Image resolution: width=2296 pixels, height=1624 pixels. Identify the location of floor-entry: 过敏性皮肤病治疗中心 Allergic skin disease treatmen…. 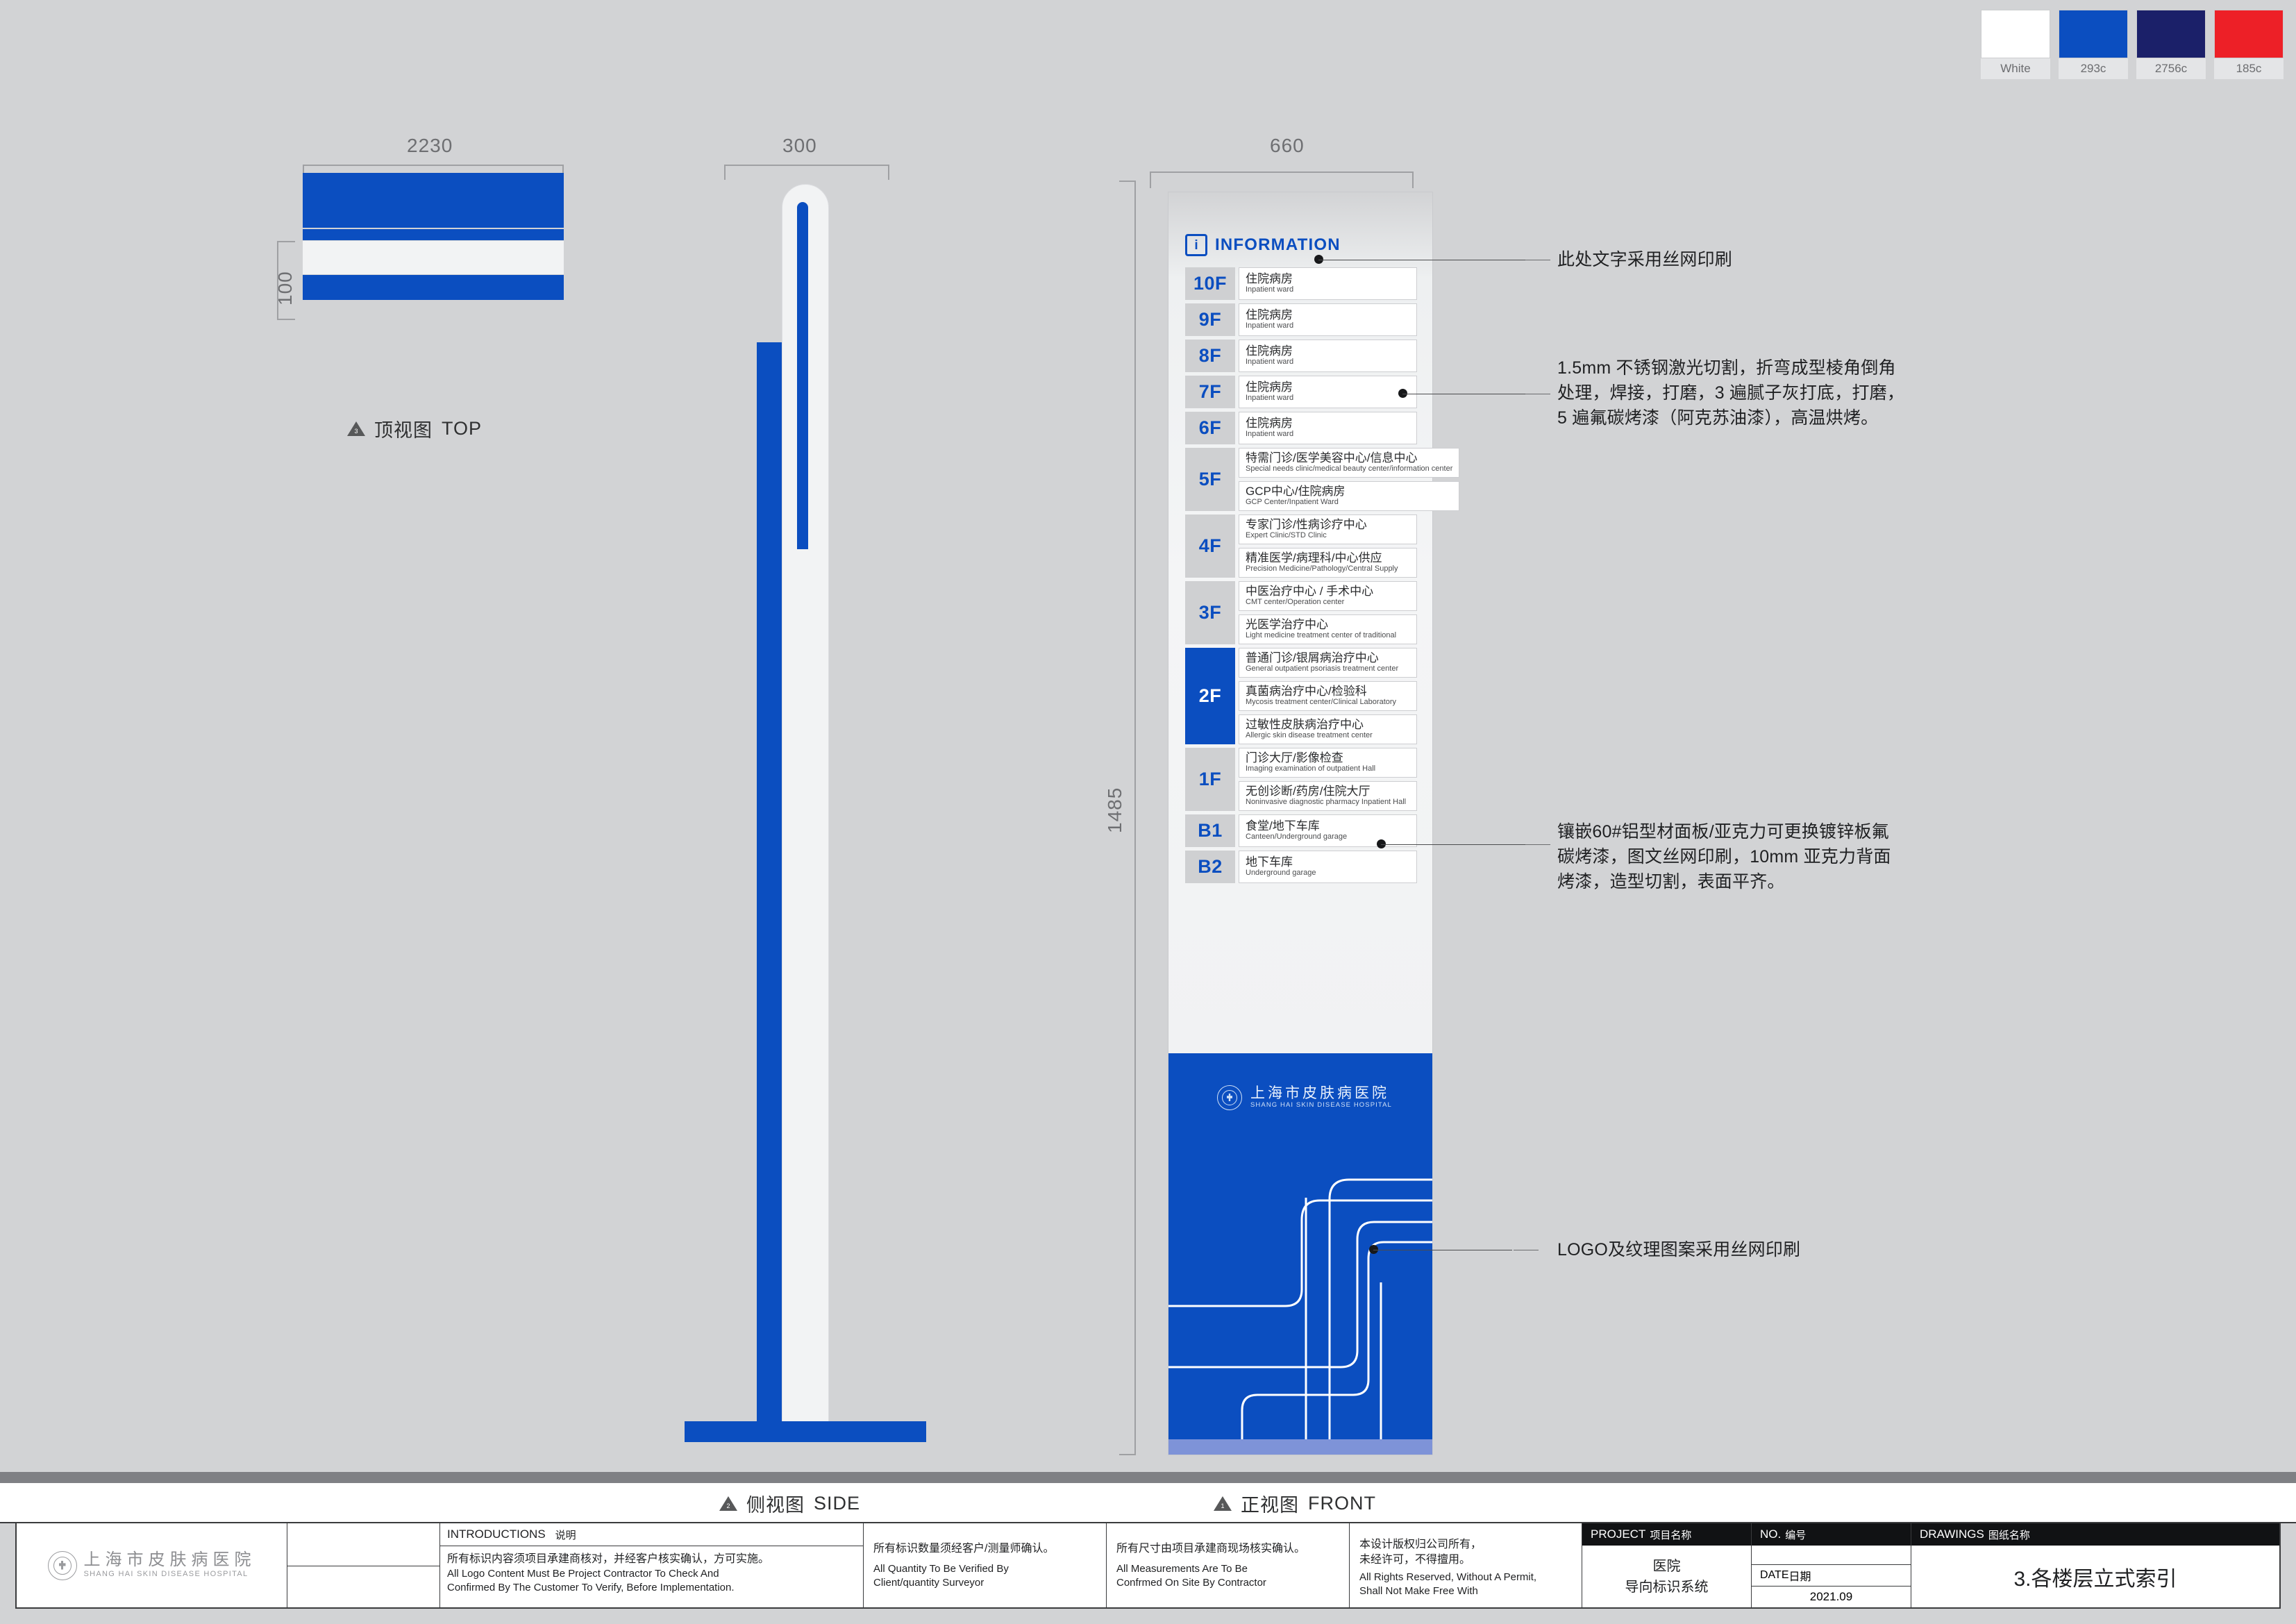
(1328, 729).